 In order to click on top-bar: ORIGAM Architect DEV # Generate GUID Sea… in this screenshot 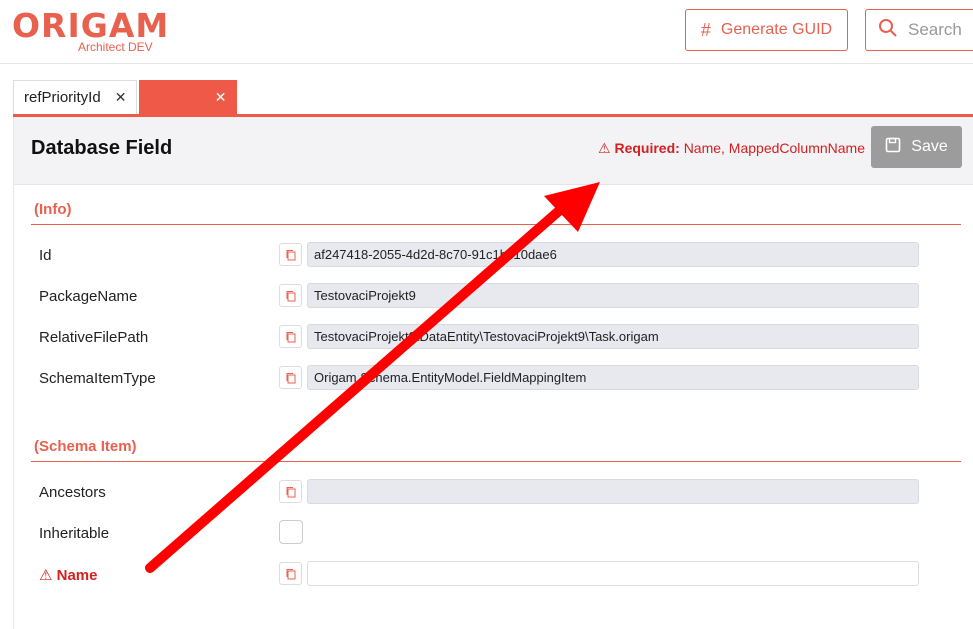, I will do `click(486, 32)`.